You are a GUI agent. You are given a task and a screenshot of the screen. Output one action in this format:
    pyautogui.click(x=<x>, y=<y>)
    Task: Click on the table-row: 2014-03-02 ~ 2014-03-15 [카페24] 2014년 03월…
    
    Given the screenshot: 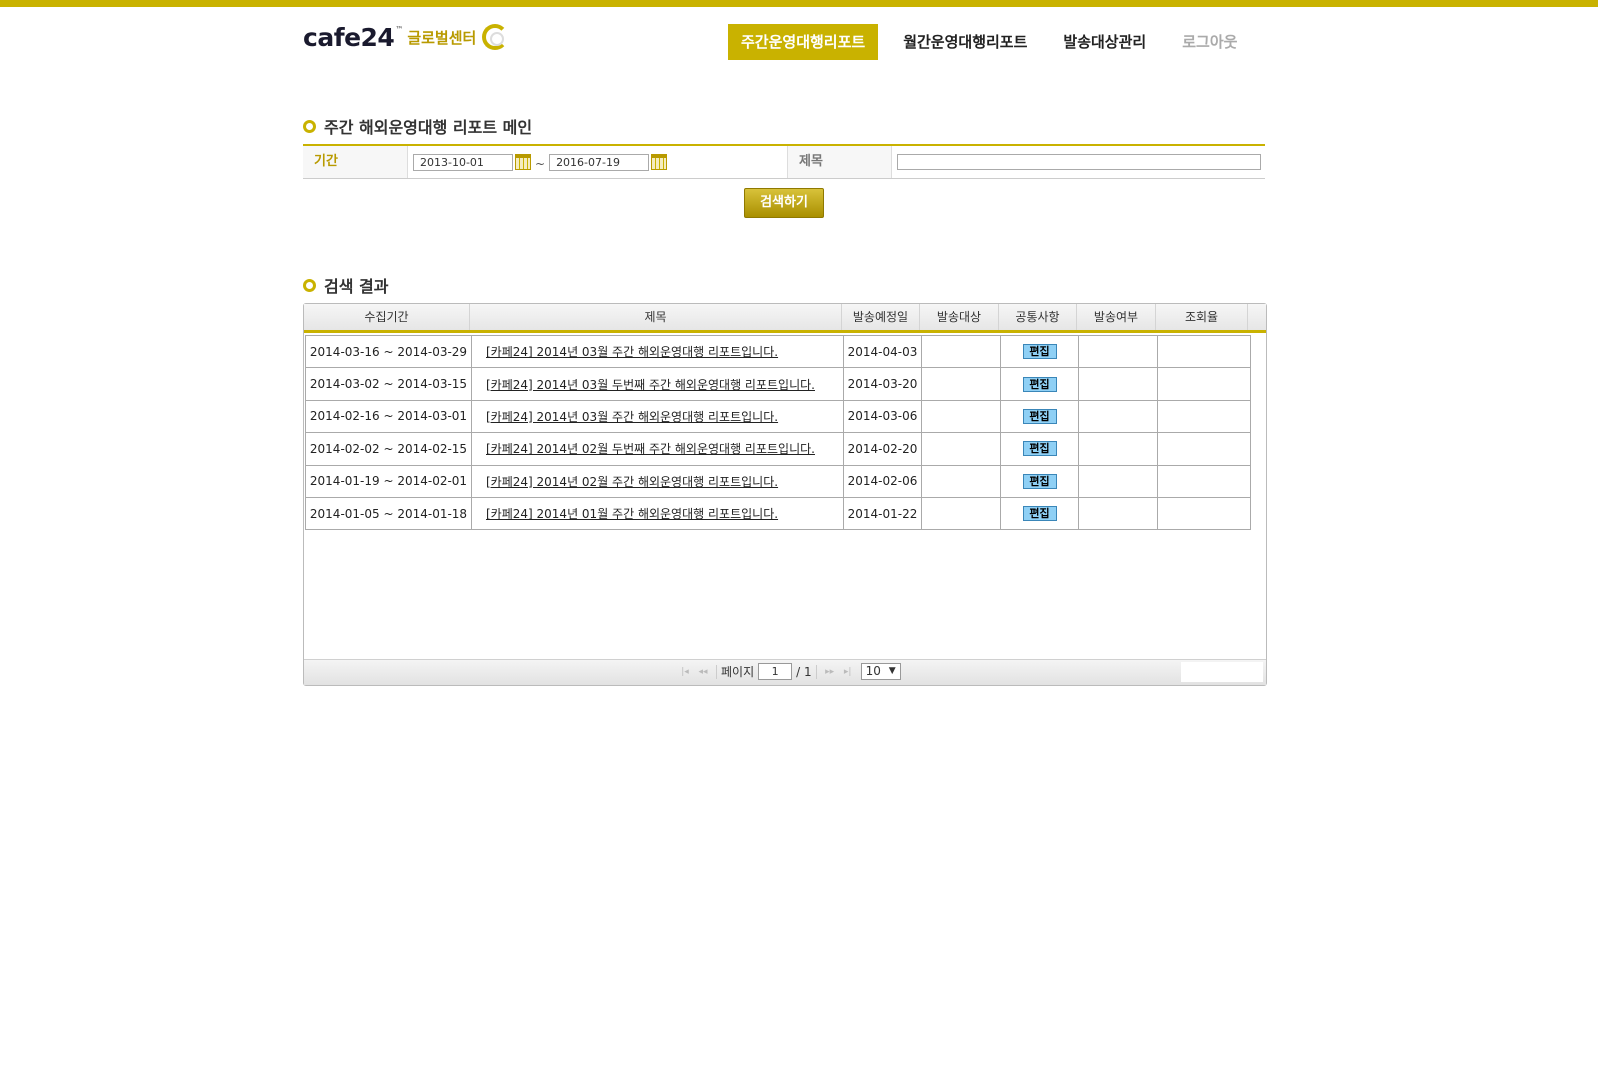 What is the action you would take?
    pyautogui.click(x=778, y=384)
    